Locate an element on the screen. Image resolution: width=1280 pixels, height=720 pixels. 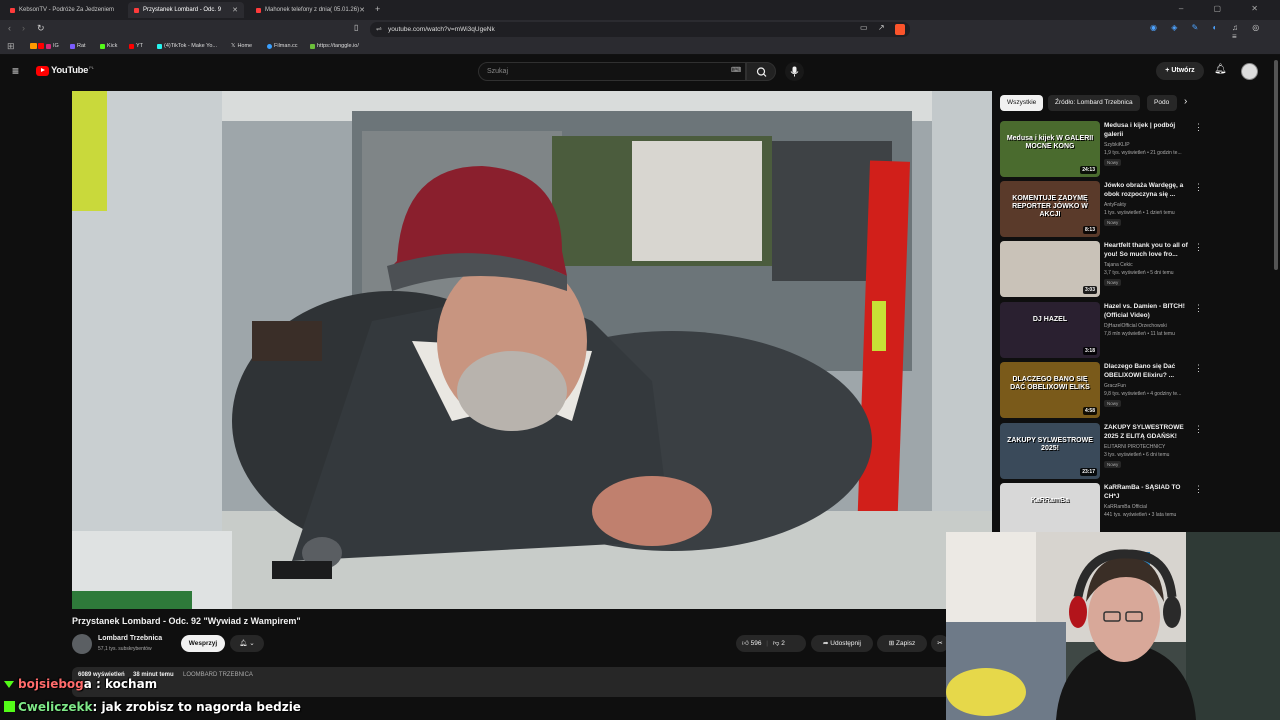
recommendation-channel: AntyFakty is located at coordinates (1115, 205).